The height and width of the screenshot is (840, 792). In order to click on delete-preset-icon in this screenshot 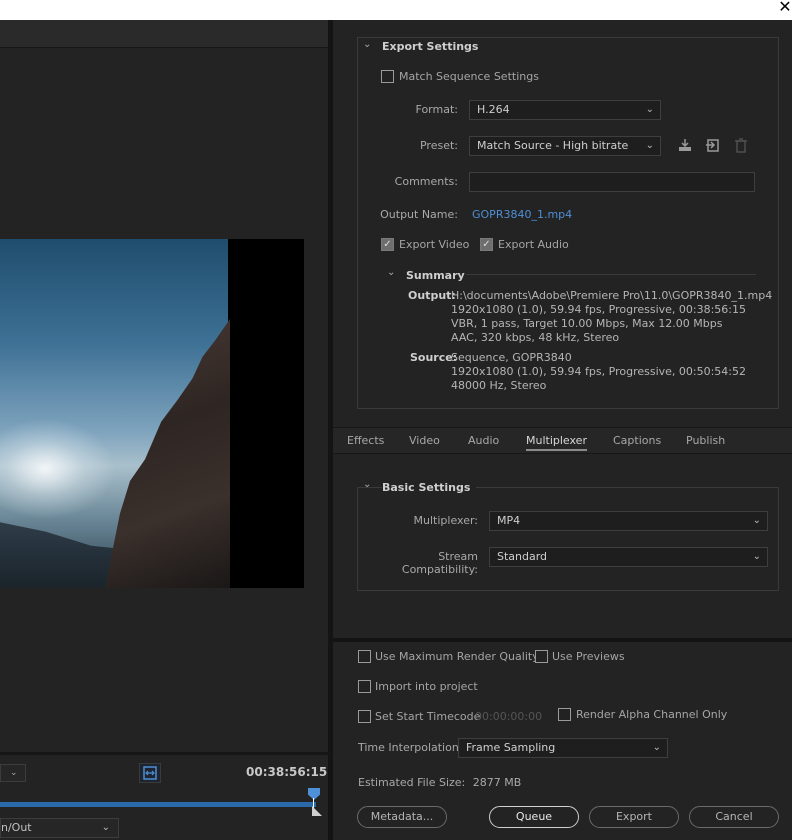, I will do `click(741, 146)`.